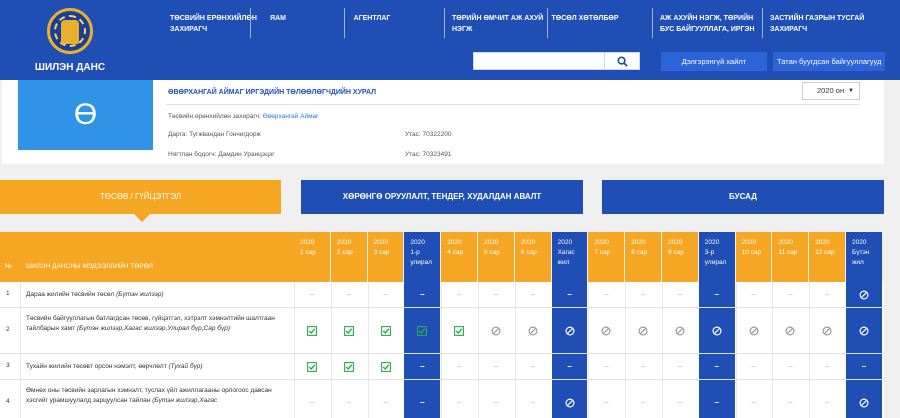 This screenshot has height=418, width=900. I want to click on budget-manager-label: Төсвийн ерөнхийлөн захирагч:, so click(214, 116).